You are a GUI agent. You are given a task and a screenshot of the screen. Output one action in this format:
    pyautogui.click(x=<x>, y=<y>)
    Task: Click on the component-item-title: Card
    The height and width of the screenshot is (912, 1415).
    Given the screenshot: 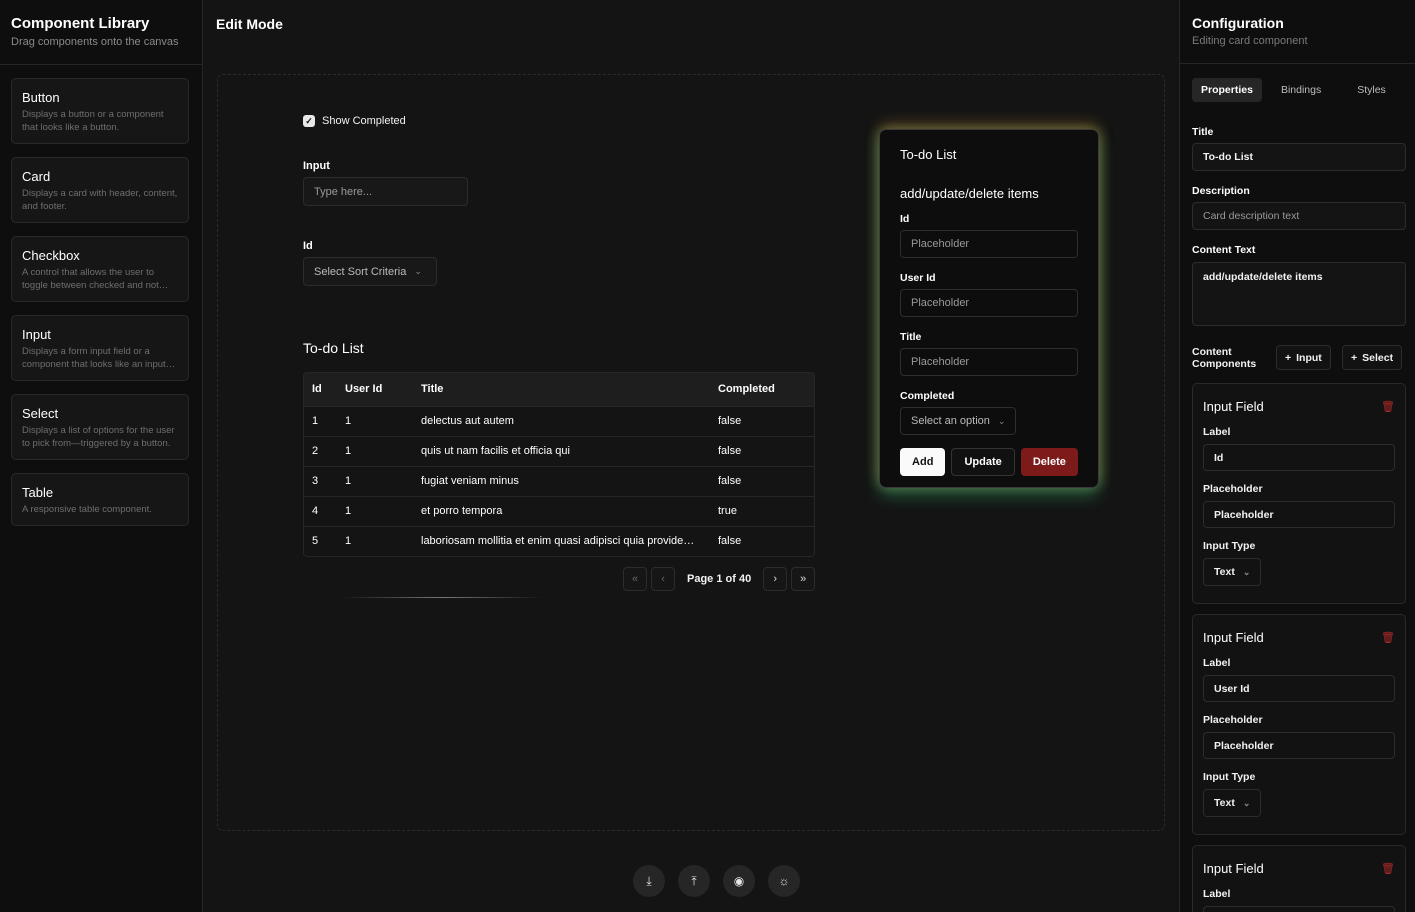 What is the action you would take?
    pyautogui.click(x=36, y=176)
    